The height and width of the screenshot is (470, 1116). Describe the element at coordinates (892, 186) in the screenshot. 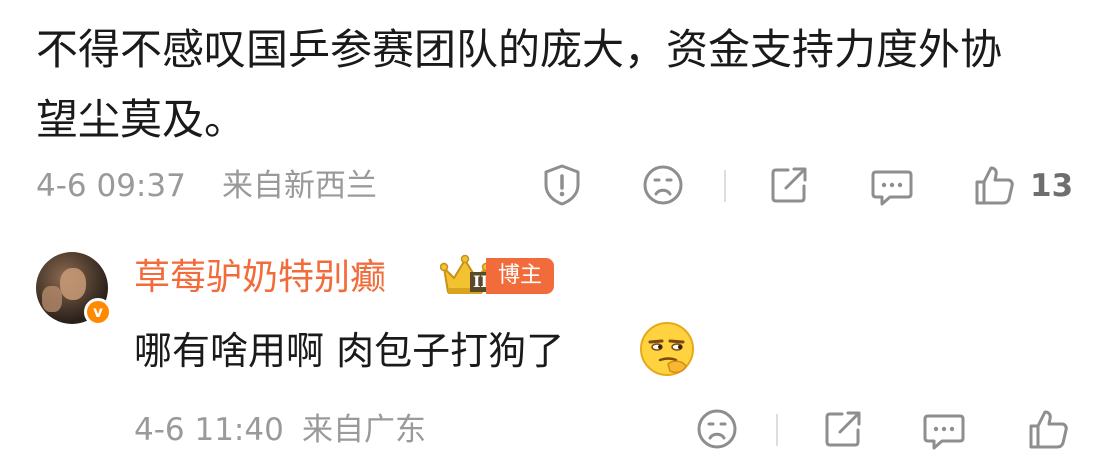

I see `comment-icon` at that location.